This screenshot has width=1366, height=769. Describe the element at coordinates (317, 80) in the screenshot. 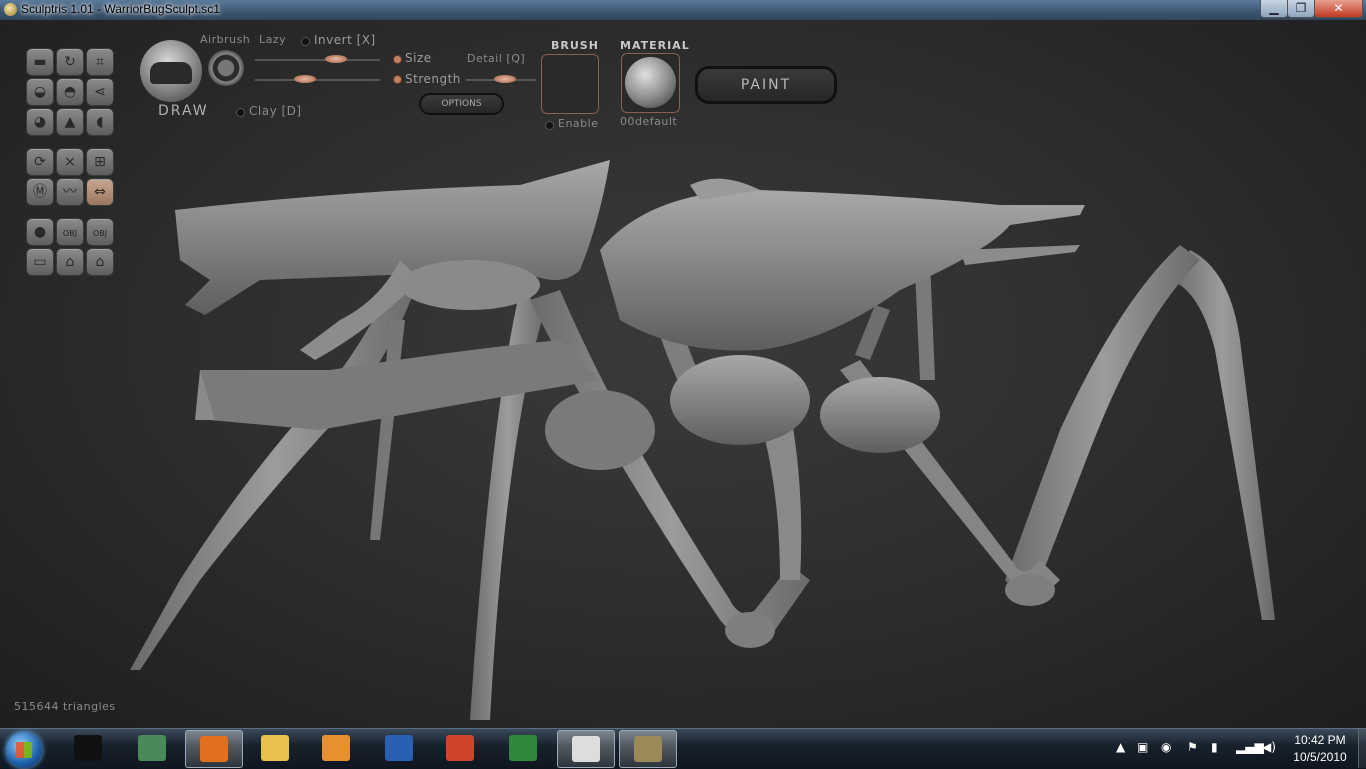

I see `strength-slider-track` at that location.